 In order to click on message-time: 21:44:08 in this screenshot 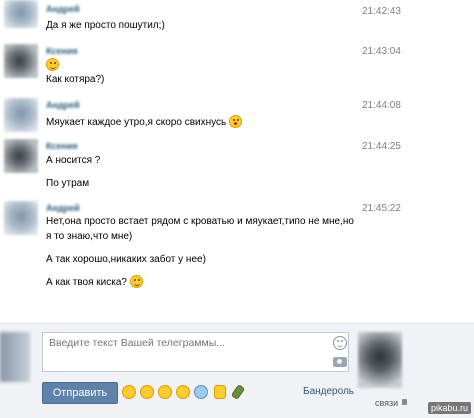, I will do `click(381, 105)`.